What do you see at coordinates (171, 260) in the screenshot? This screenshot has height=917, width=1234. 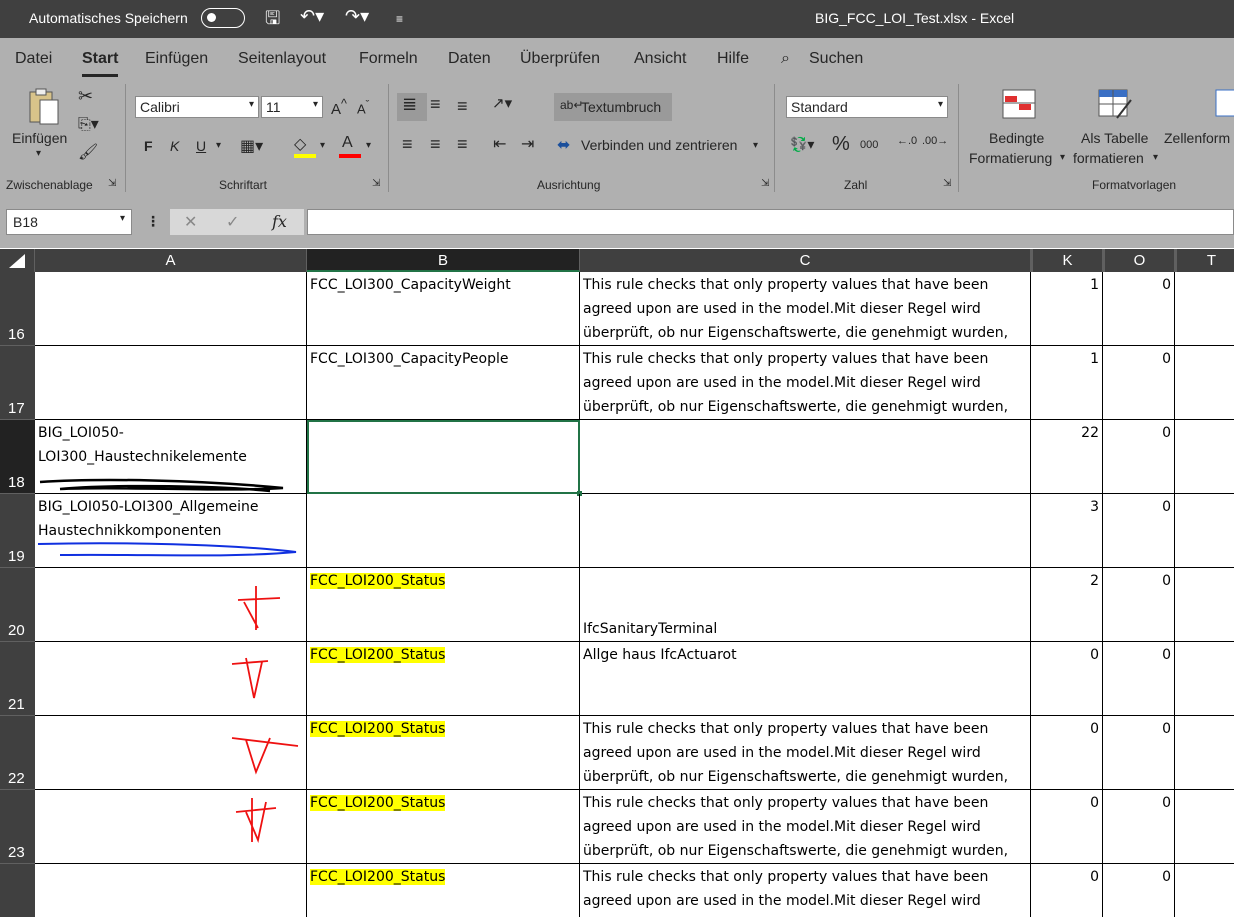 I see `column-header-a: A` at bounding box center [171, 260].